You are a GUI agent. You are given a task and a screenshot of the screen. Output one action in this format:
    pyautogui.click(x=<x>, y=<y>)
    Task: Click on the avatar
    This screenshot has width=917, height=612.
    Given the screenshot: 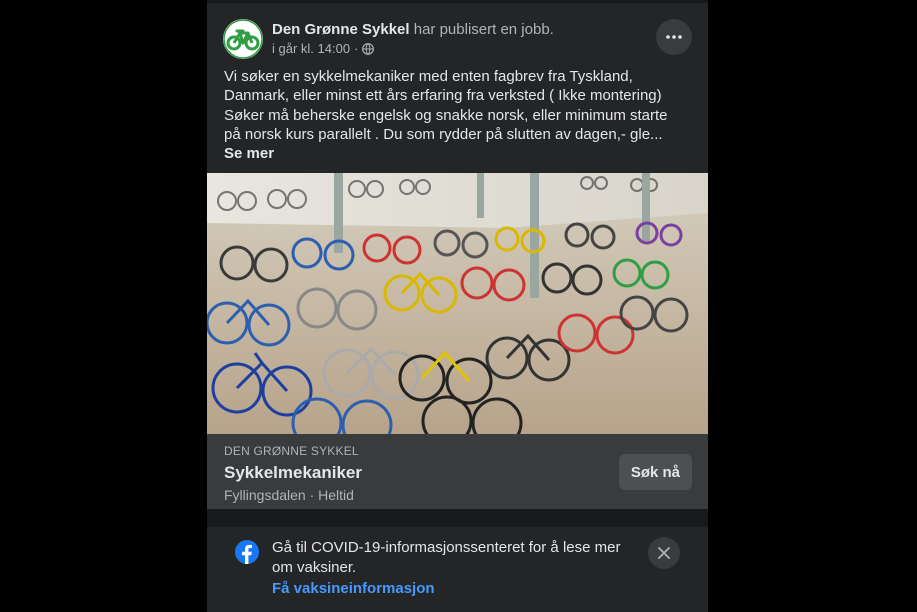 What is the action you would take?
    pyautogui.click(x=243, y=39)
    